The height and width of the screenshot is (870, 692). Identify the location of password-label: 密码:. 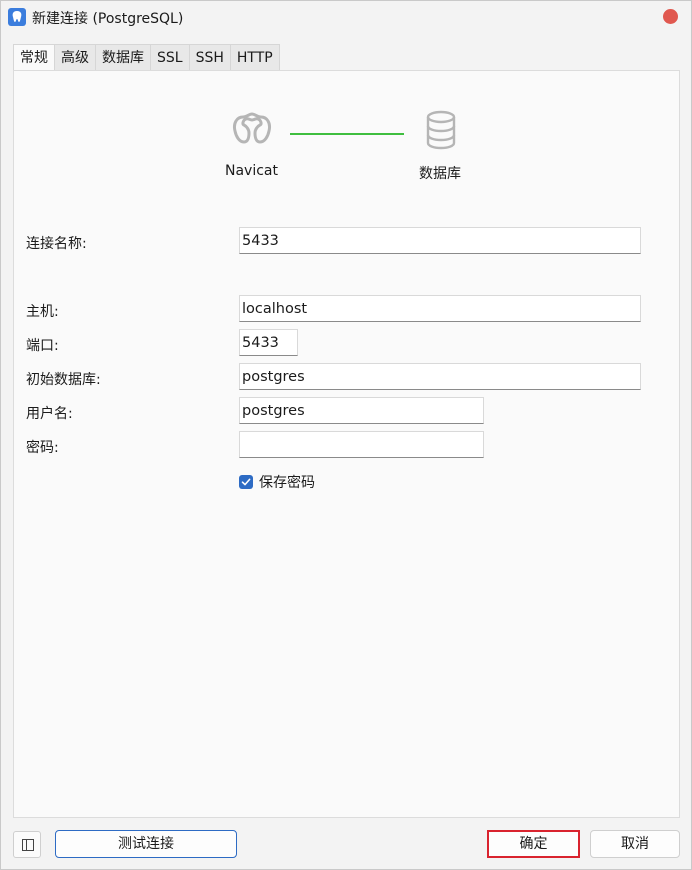
(42, 448).